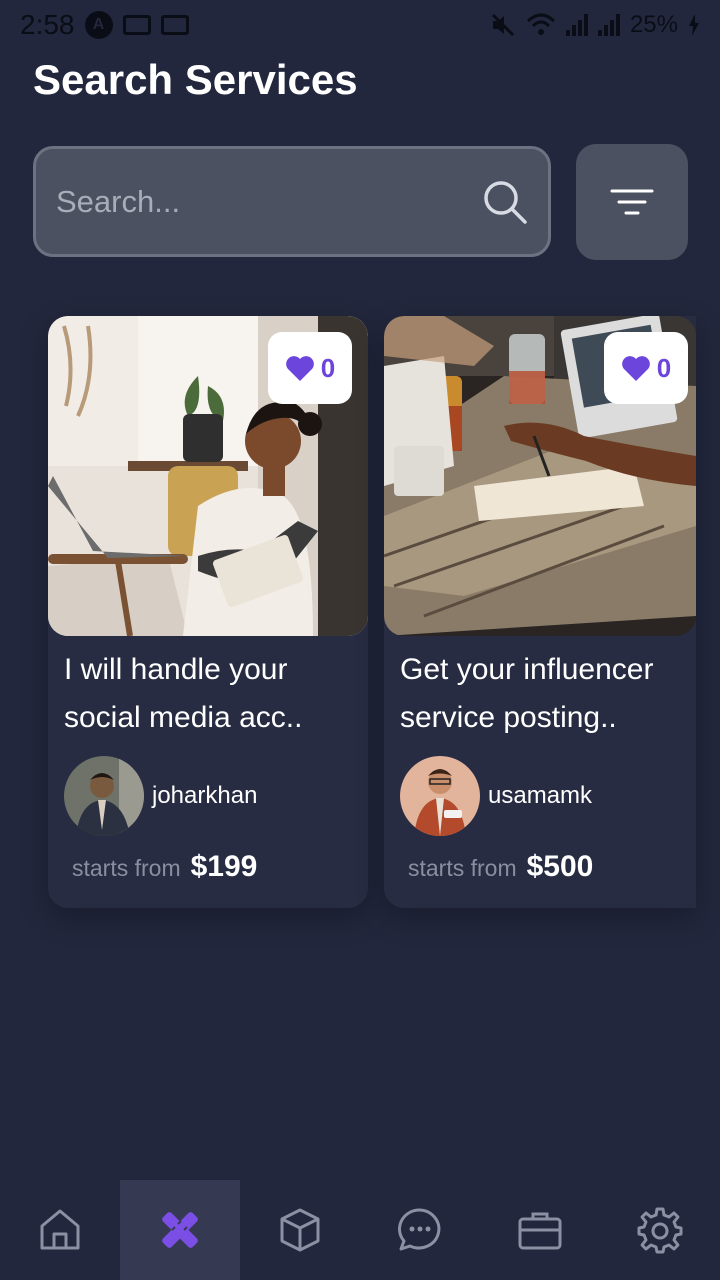  Describe the element at coordinates (560, 866) in the screenshot. I see `price-value: $500` at that location.